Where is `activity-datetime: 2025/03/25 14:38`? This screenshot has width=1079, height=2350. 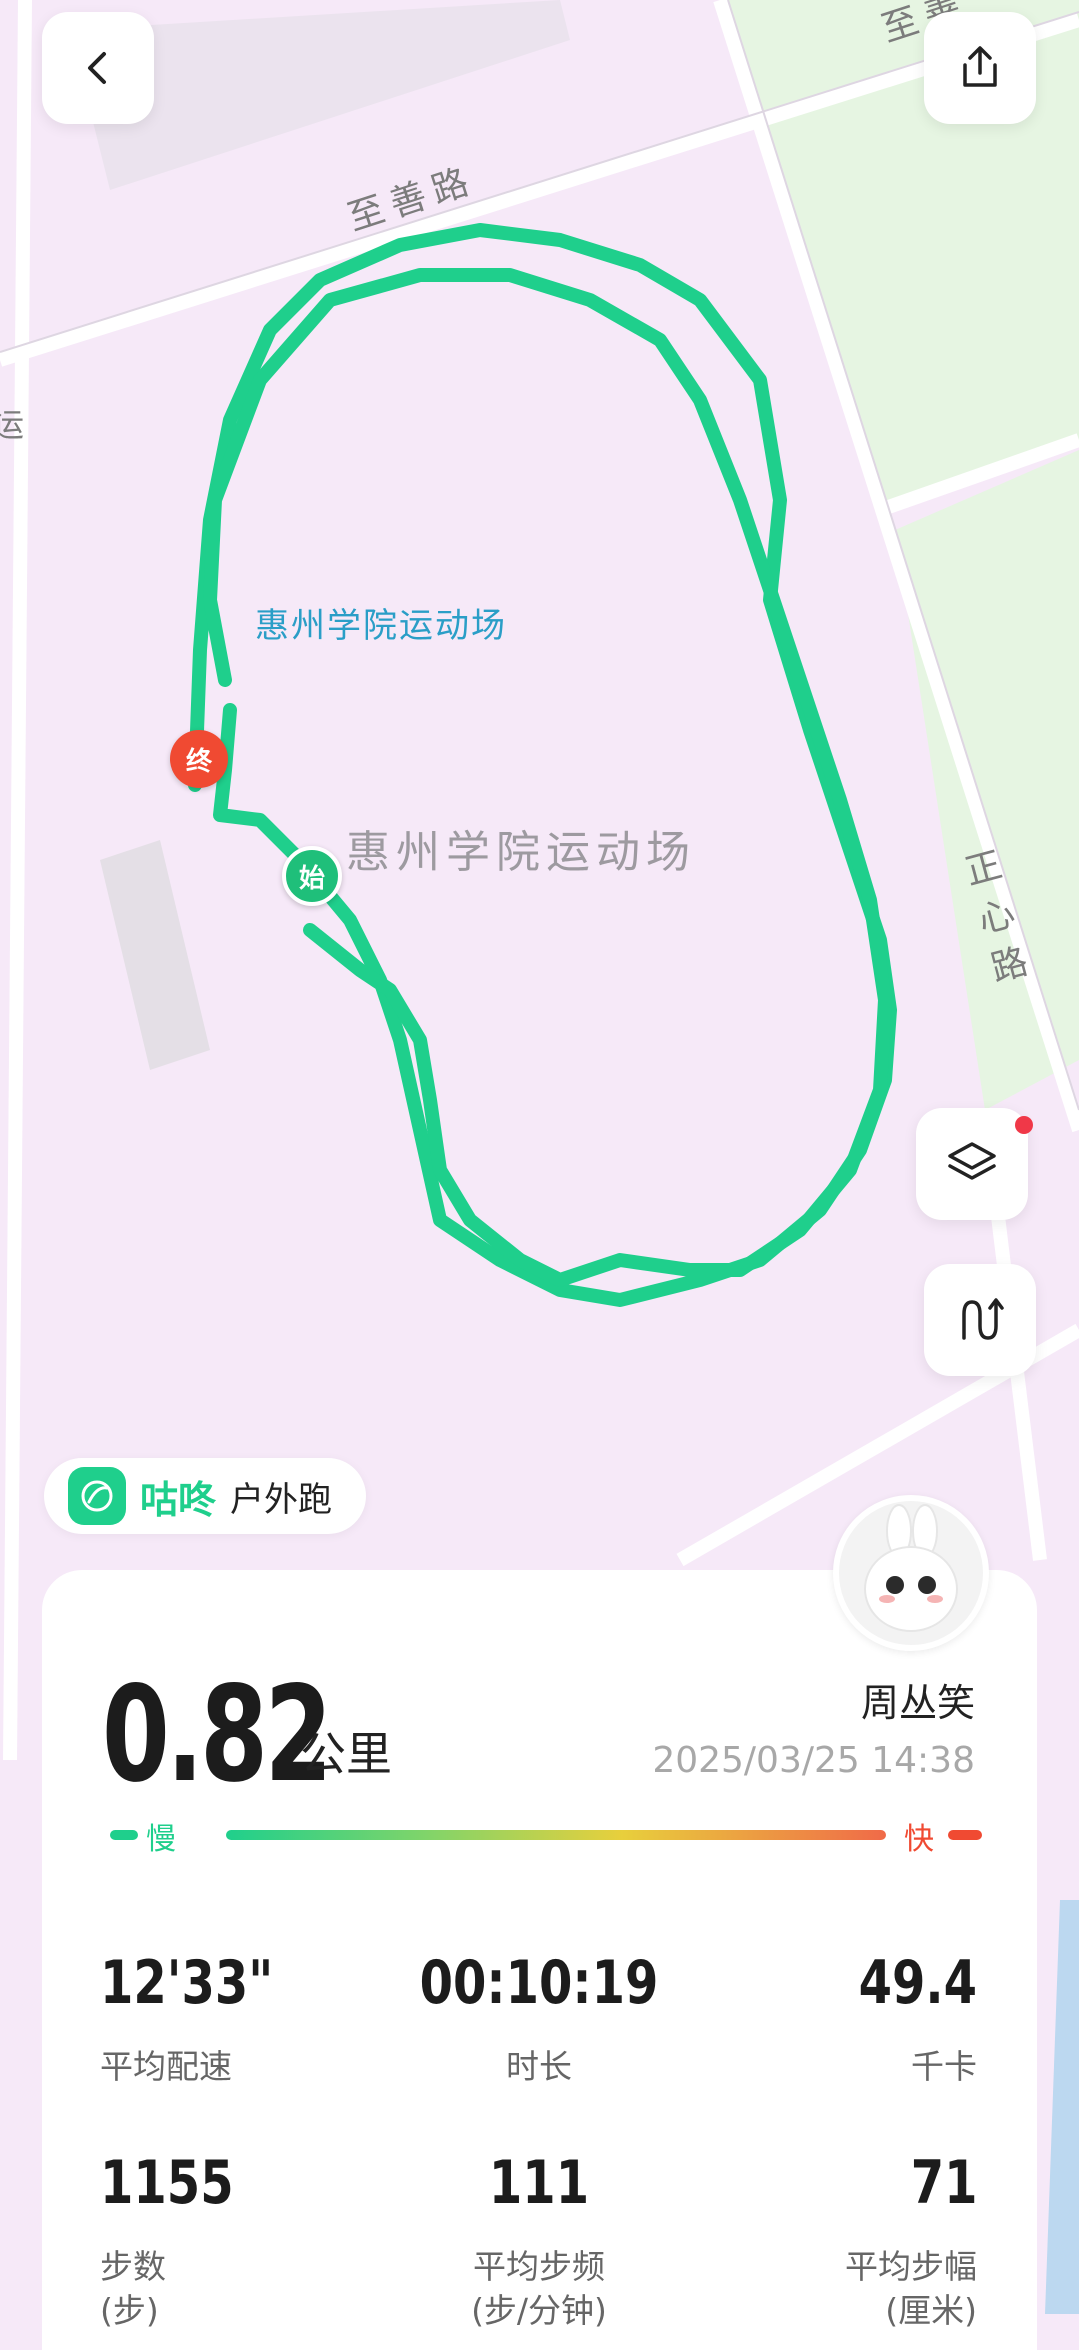 activity-datetime: 2025/03/25 14:38 is located at coordinates (813, 1760).